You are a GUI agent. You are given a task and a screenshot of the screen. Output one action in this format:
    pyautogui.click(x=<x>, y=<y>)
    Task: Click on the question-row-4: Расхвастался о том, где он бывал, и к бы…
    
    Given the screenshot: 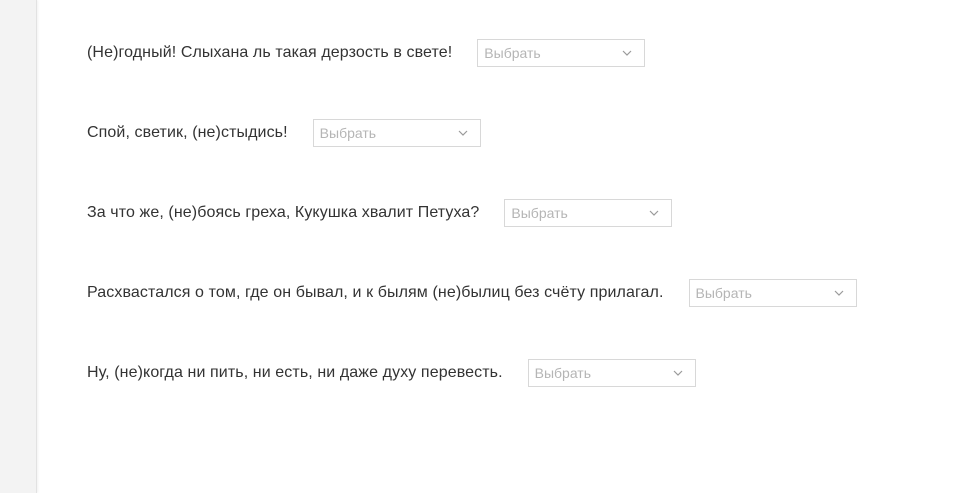 What is the action you would take?
    pyautogui.click(x=530, y=293)
    